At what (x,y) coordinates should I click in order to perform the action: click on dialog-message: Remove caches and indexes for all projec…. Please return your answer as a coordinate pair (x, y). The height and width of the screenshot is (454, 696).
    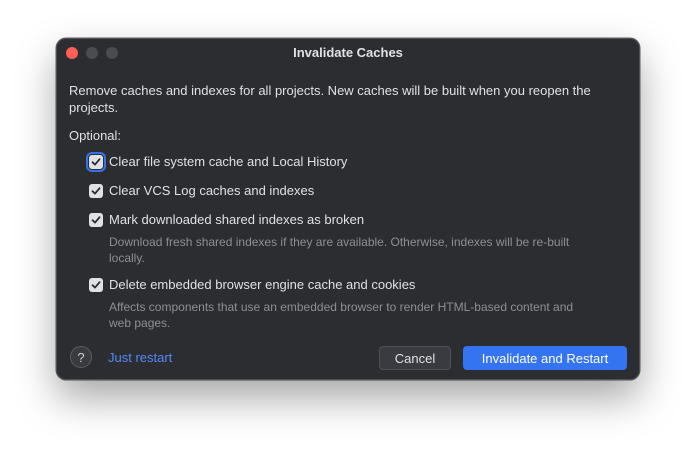
    Looking at the image, I should click on (330, 99).